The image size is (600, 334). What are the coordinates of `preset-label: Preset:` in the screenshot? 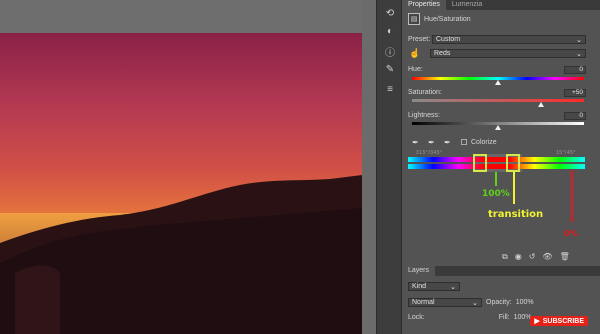 It's located at (419, 39).